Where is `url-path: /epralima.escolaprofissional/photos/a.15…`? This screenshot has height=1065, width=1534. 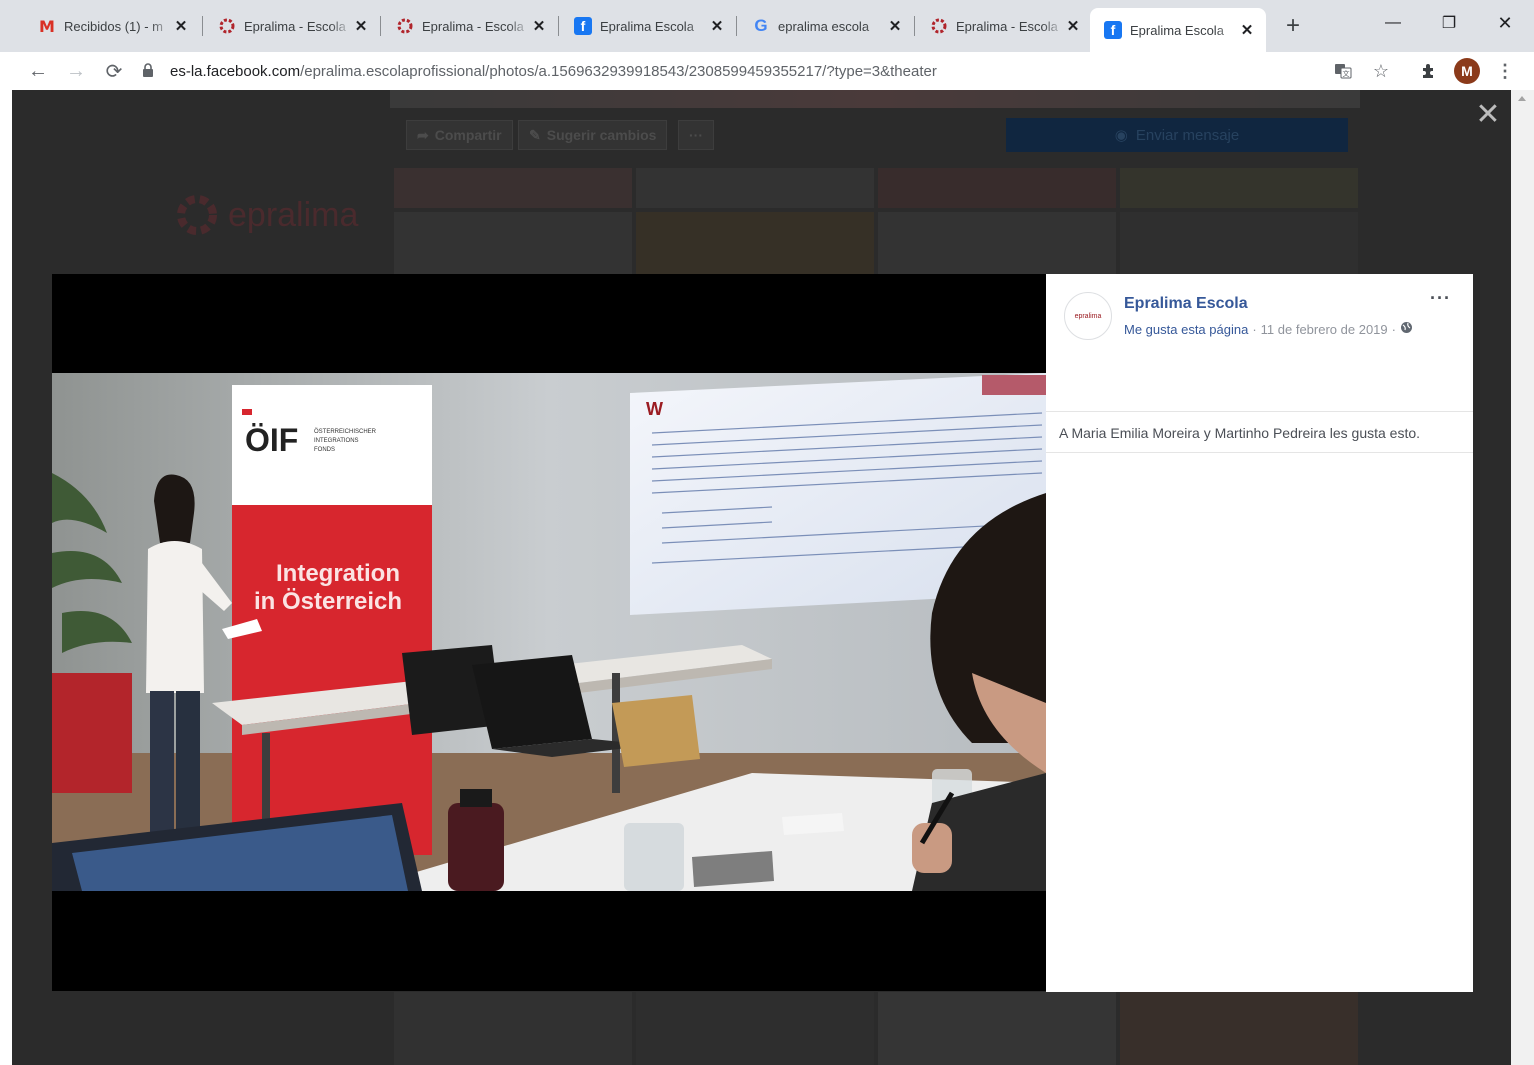 url-path: /epralima.escolaprofissional/photos/a.15… is located at coordinates (618, 71).